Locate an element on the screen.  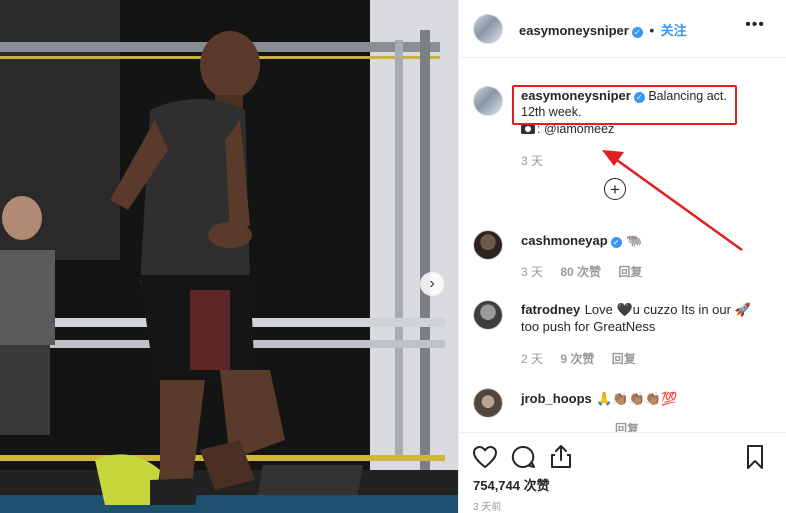
camera-icon is located at coordinates (528, 129).